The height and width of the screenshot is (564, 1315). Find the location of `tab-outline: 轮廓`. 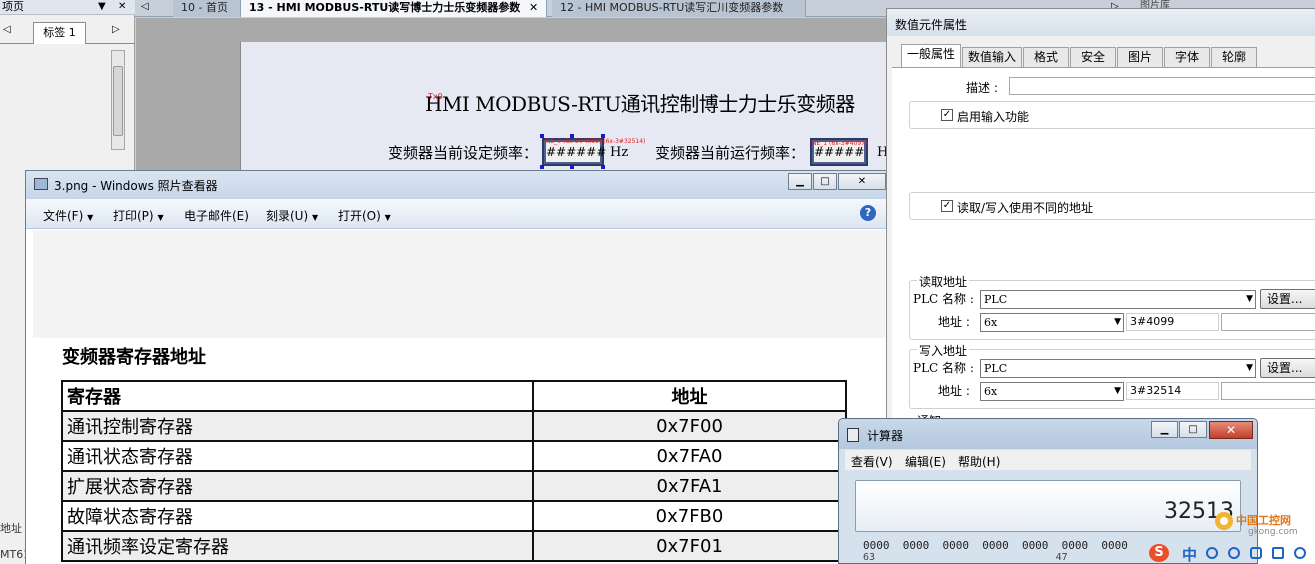

tab-outline: 轮廓 is located at coordinates (1234, 57).